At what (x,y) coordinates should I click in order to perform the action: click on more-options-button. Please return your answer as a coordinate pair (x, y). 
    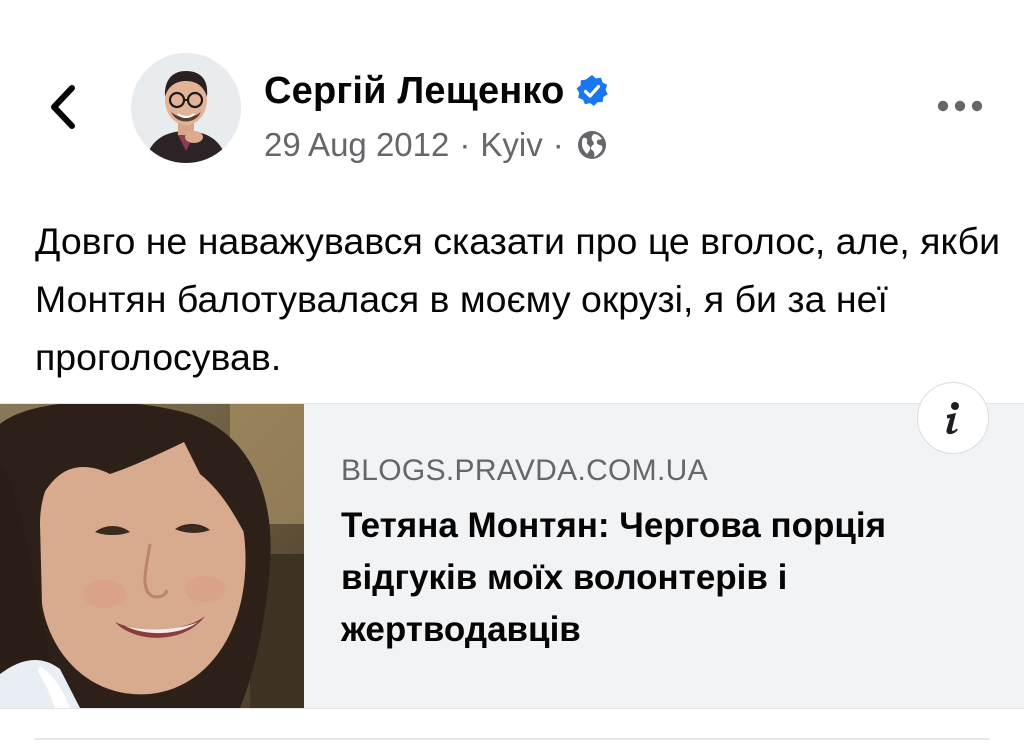
    Looking at the image, I should click on (960, 106).